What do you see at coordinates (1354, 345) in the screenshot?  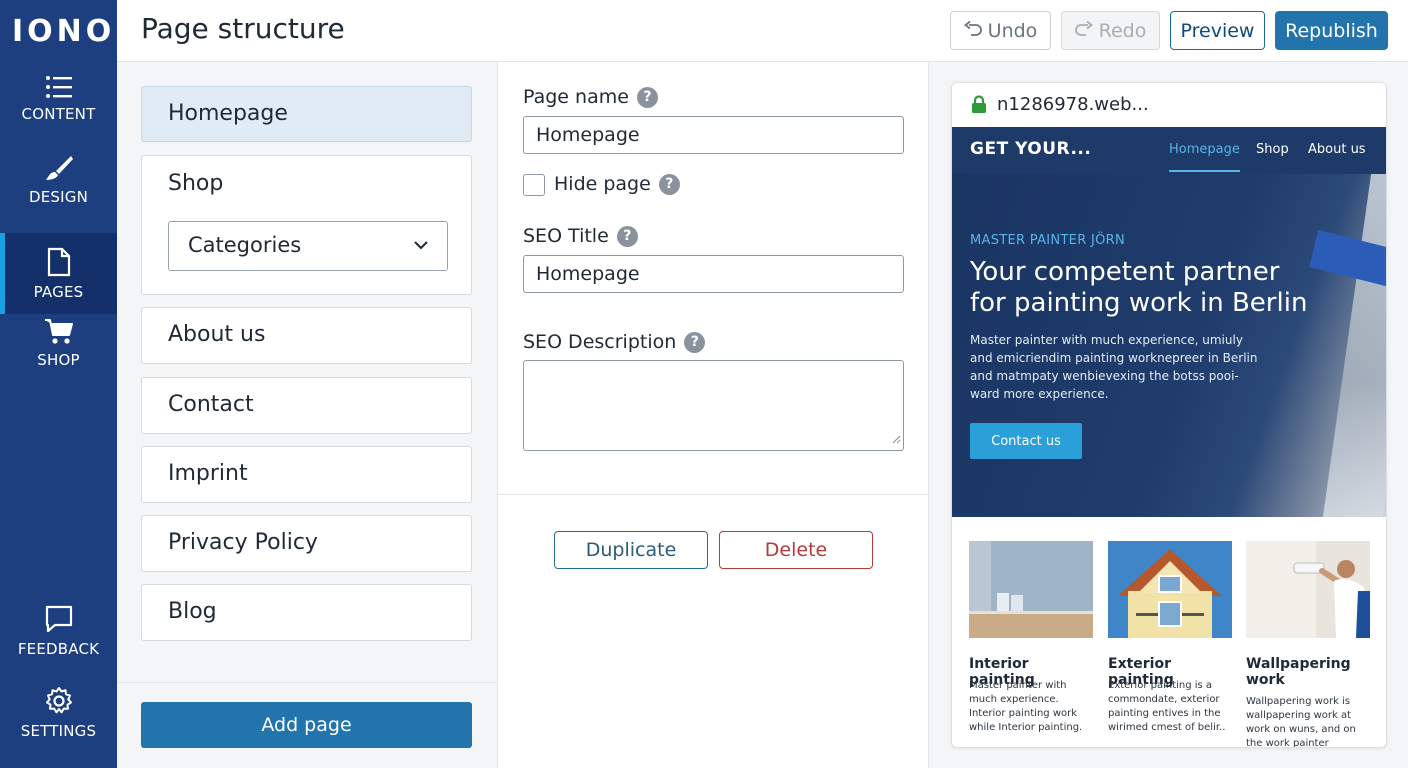 I see `hero-background-image` at bounding box center [1354, 345].